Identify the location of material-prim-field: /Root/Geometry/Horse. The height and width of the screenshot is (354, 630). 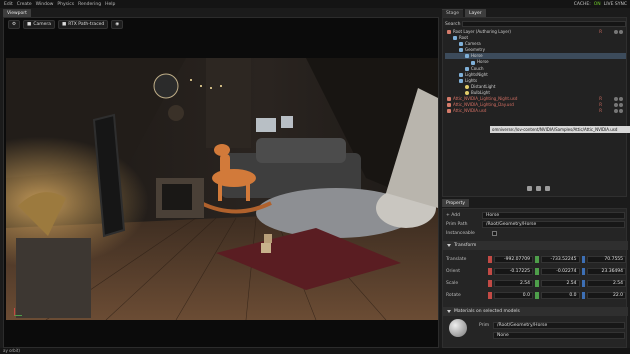
(559, 325).